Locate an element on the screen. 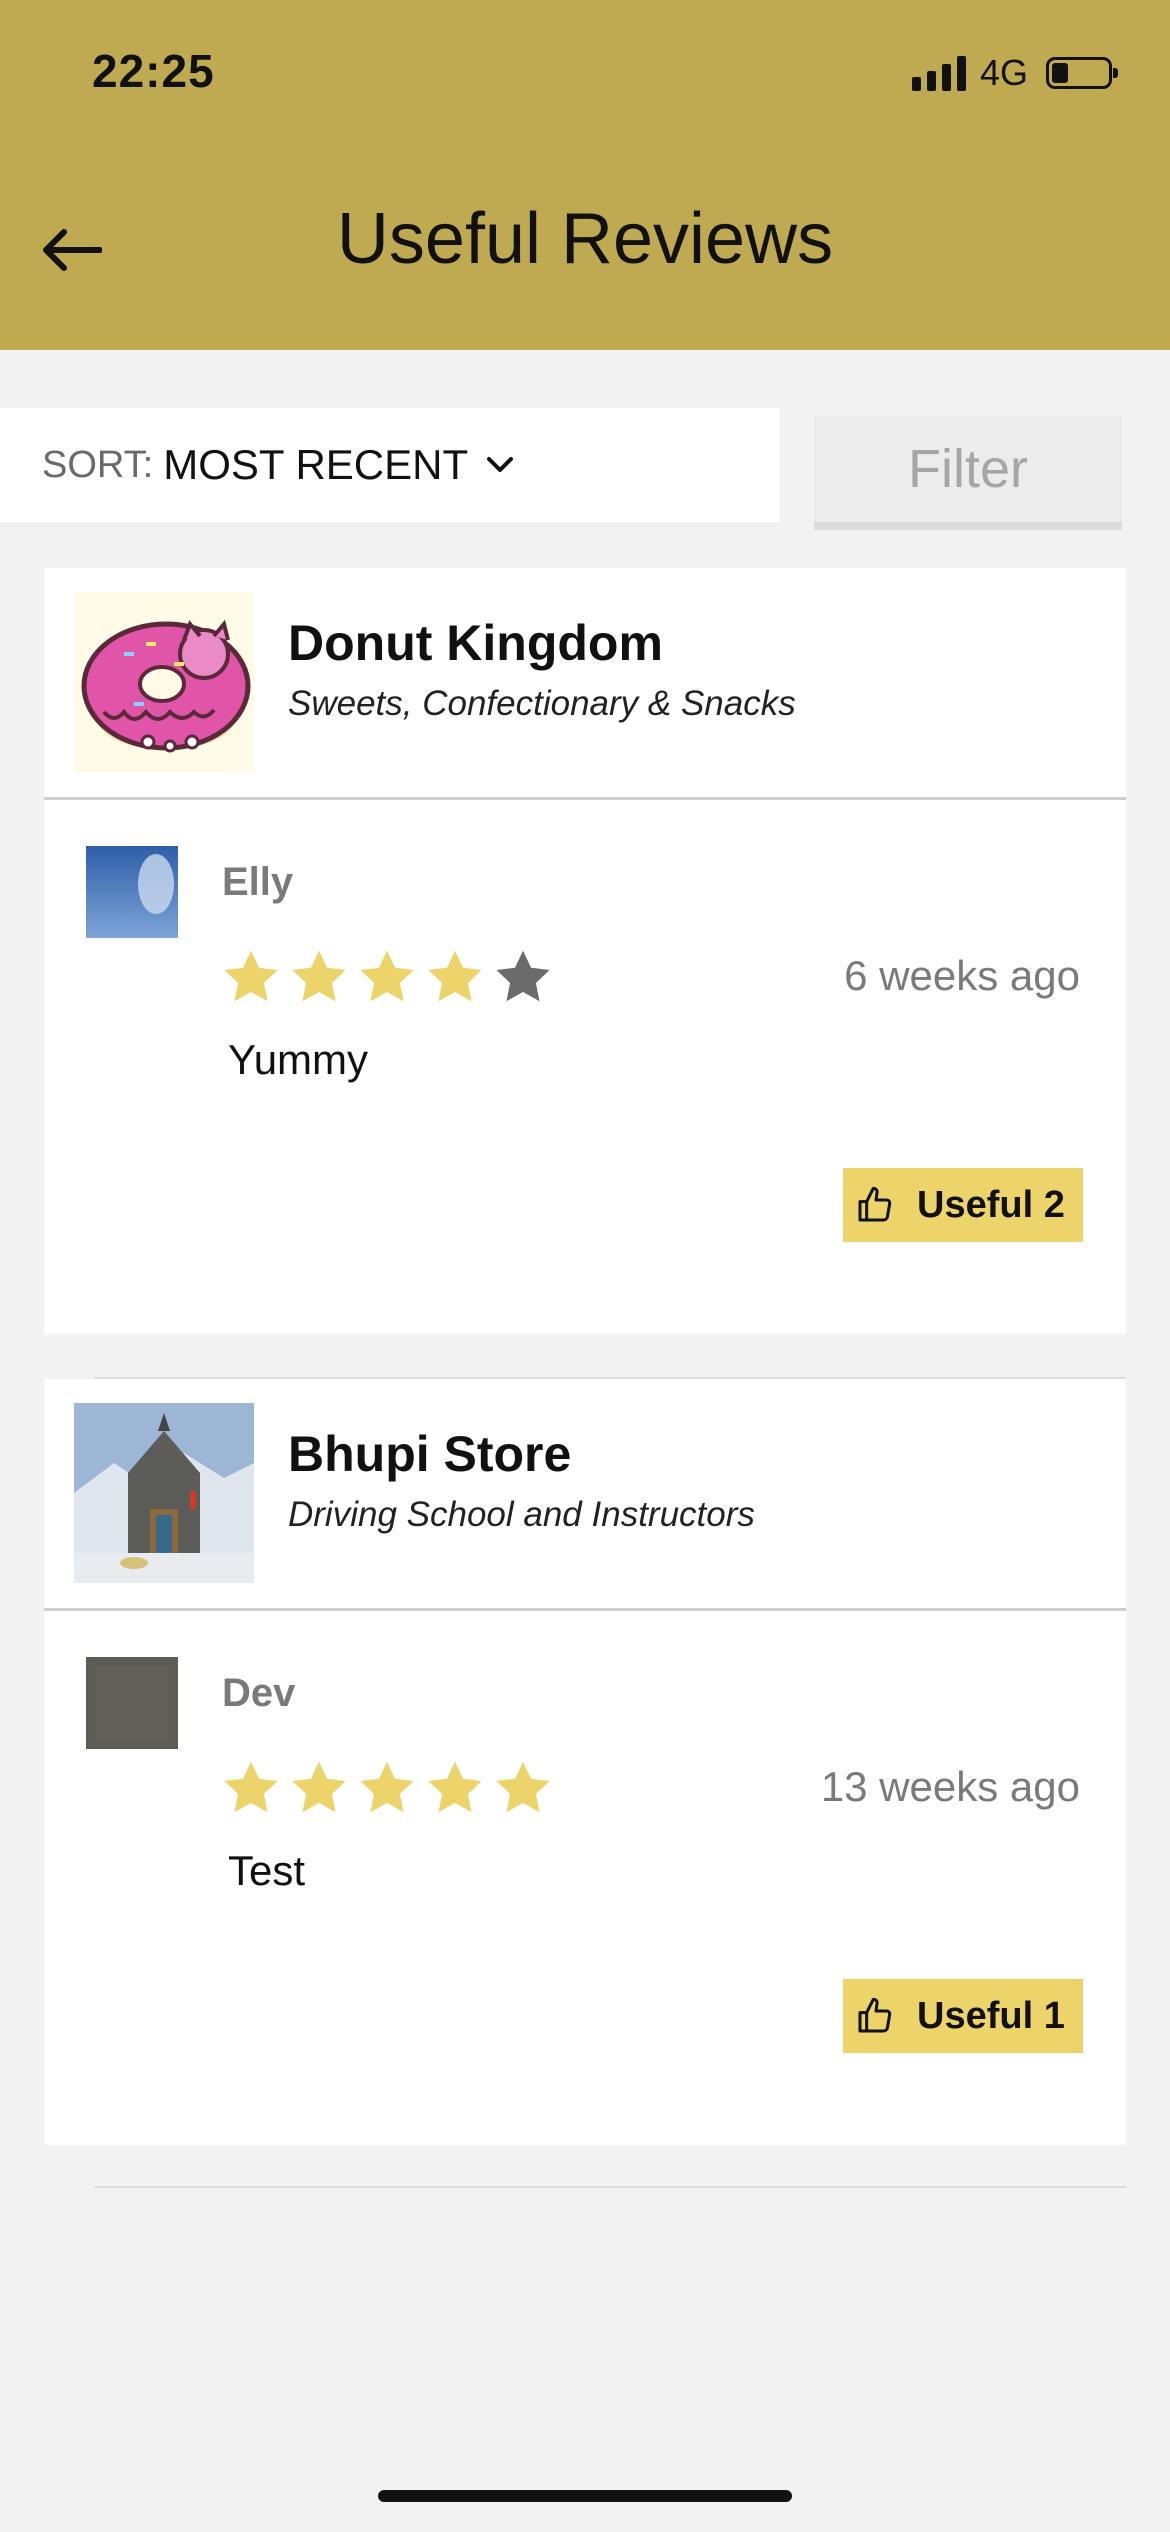 This screenshot has width=1170, height=2532. useful-button: Useful 2 is located at coordinates (963, 1205).